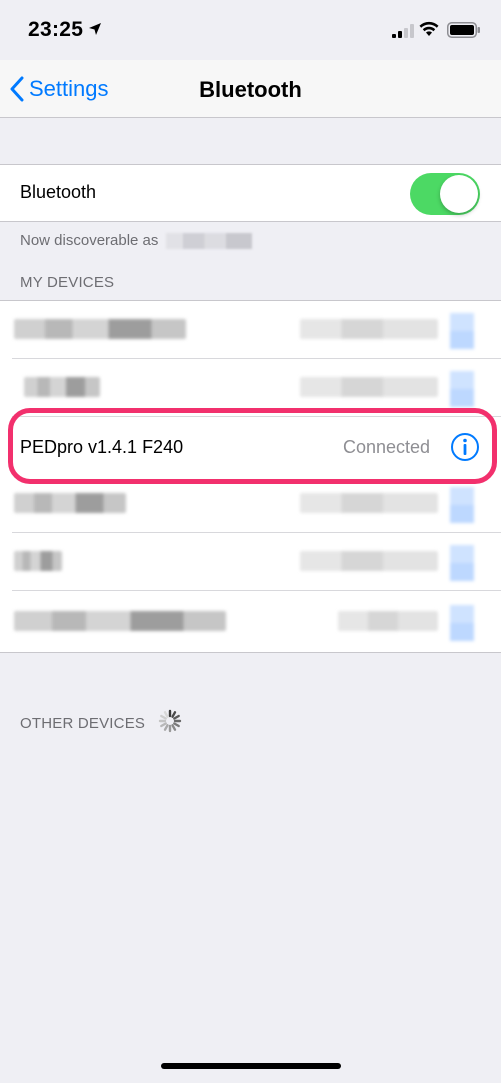 This screenshot has width=501, height=1083. I want to click on status-bar: 23:25, so click(250, 30).